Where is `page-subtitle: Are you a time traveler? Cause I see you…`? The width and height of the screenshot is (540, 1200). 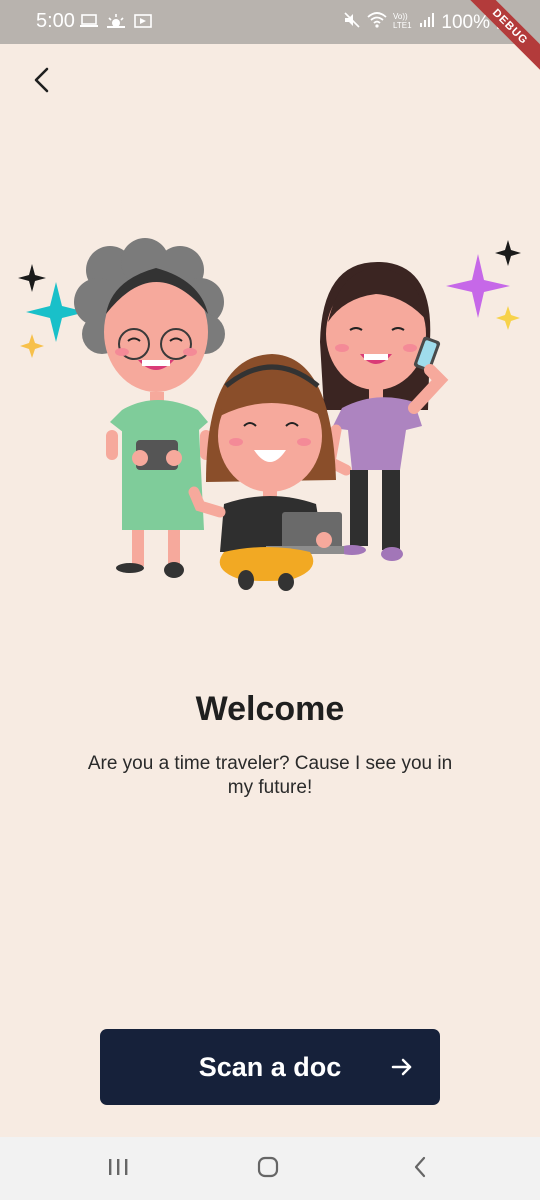 page-subtitle: Are you a time traveler? Cause I see you… is located at coordinates (270, 775).